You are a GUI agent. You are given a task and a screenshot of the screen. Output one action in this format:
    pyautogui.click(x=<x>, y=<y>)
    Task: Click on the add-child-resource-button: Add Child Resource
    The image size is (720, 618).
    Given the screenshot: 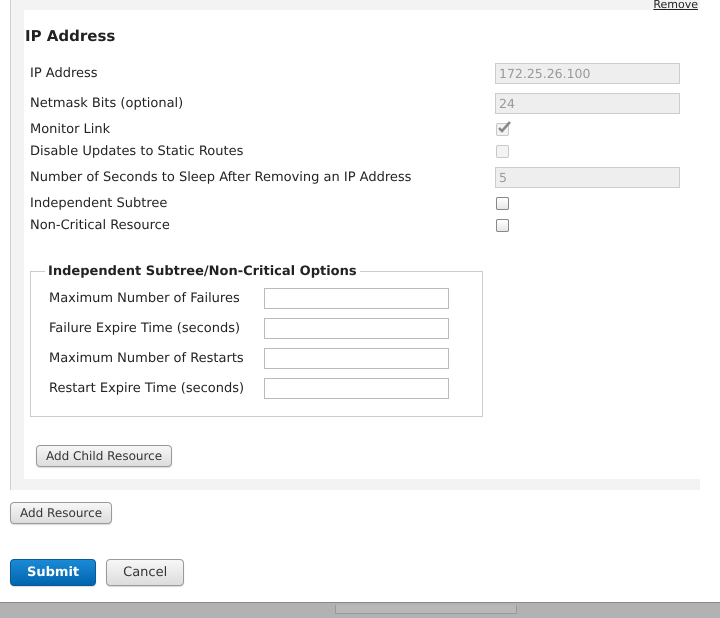 What is the action you would take?
    pyautogui.click(x=104, y=456)
    